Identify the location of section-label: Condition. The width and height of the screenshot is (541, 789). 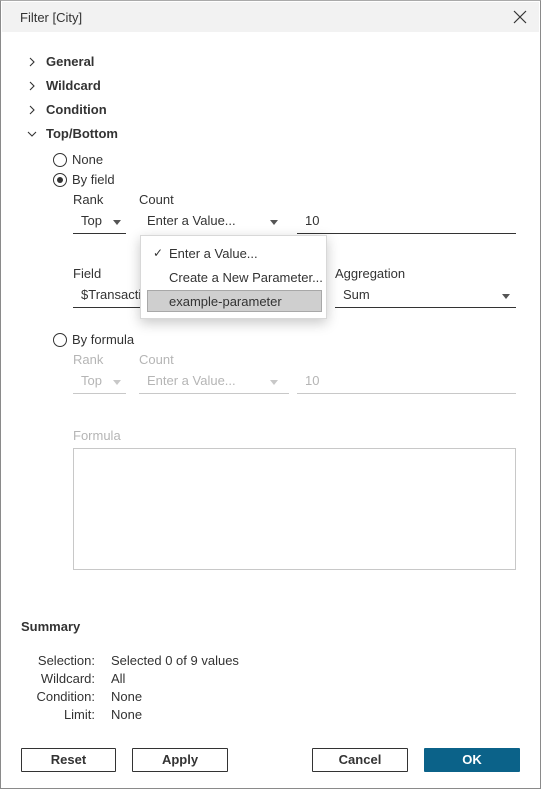
(76, 109).